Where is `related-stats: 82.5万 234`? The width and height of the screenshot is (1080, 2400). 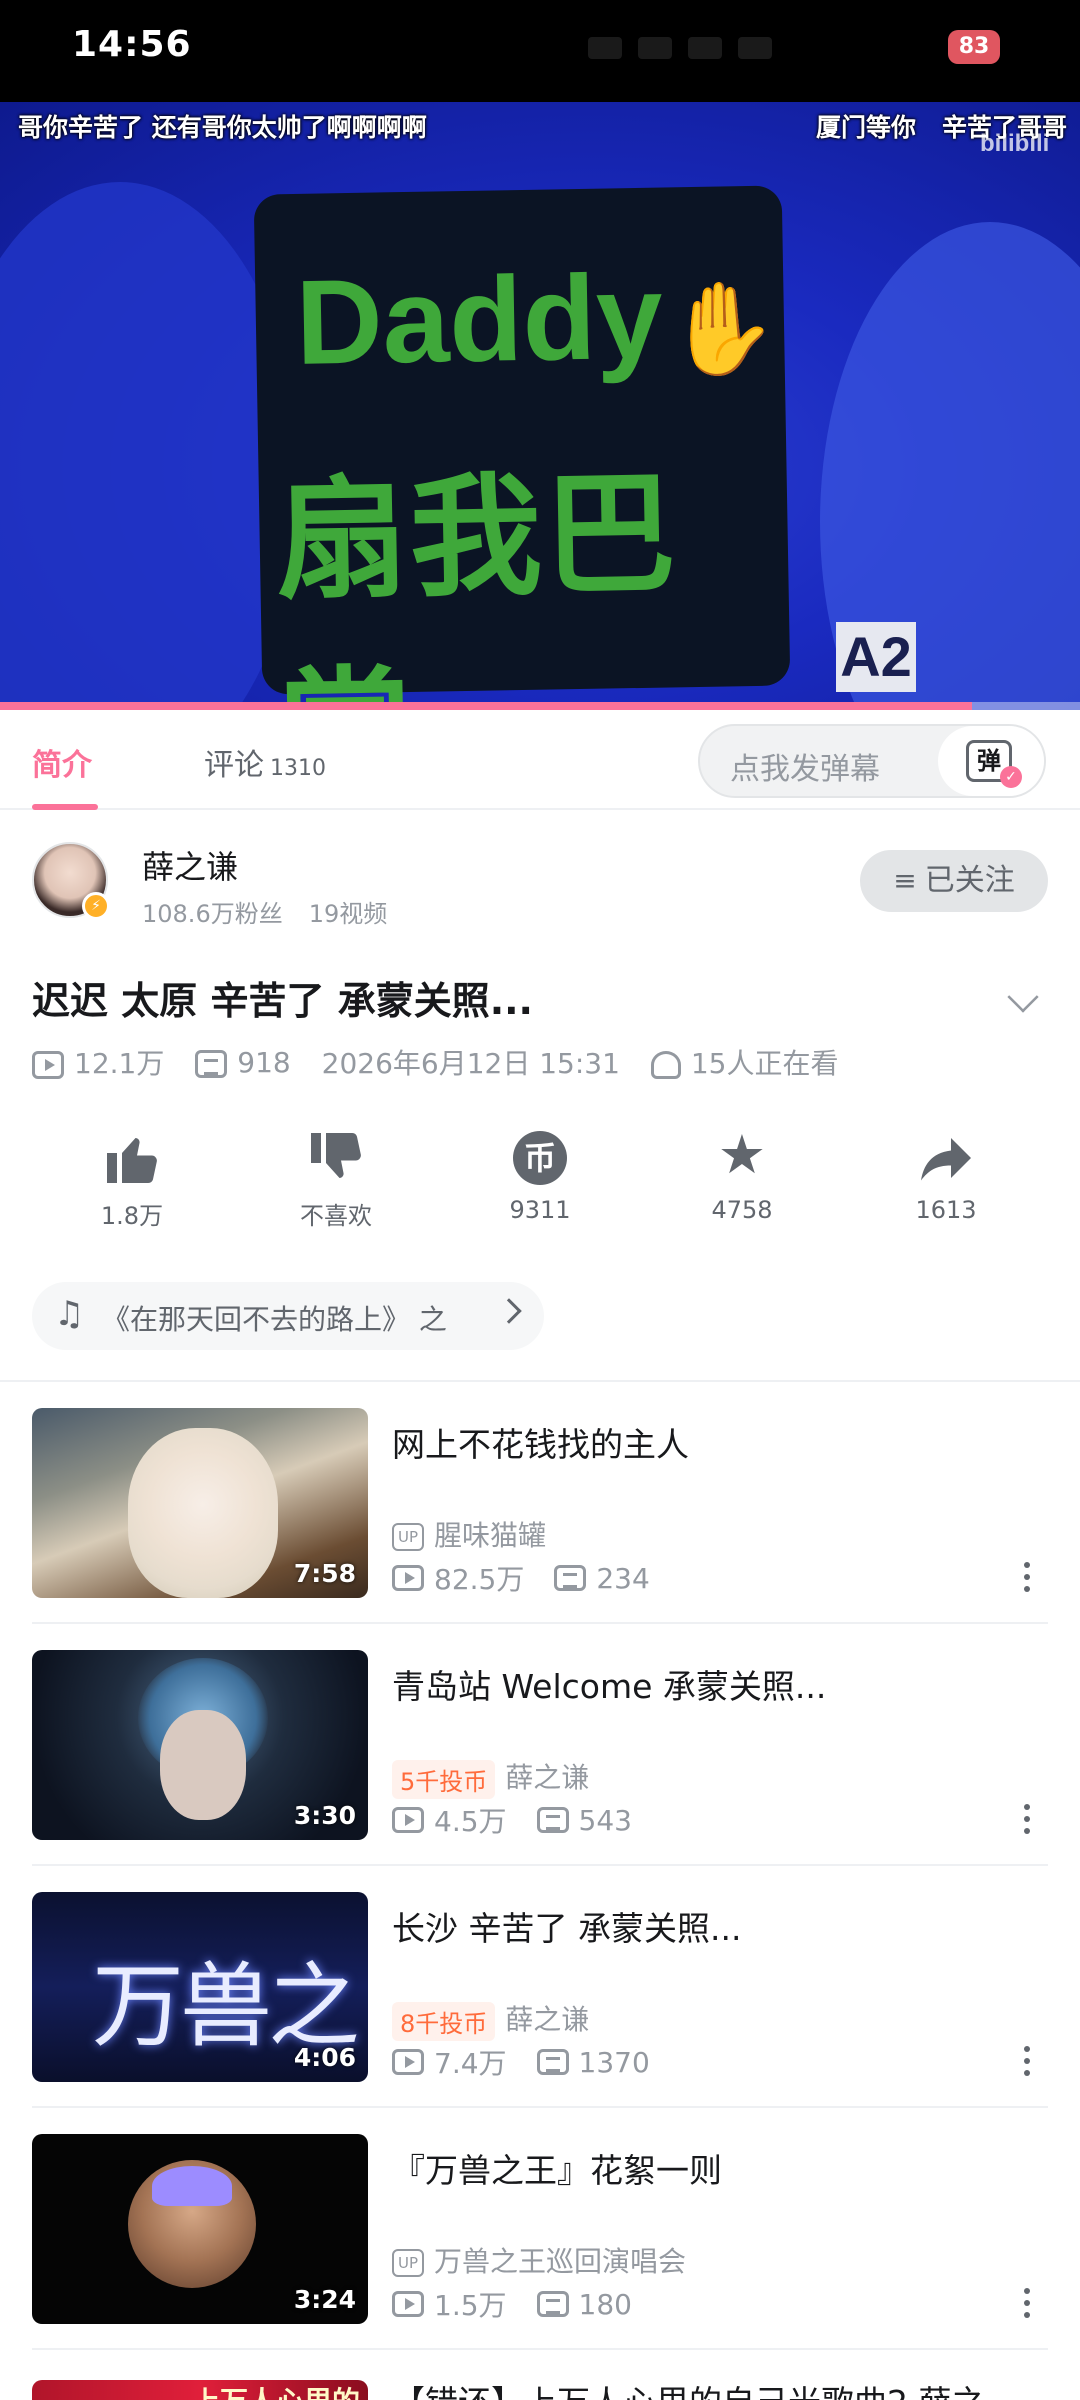
related-stats: 82.5万 234 is located at coordinates (536, 1578).